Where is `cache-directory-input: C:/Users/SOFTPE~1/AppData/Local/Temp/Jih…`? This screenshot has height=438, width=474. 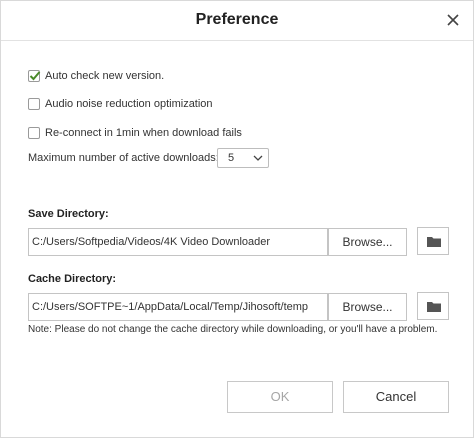 cache-directory-input: C:/Users/SOFTPE~1/AppData/Local/Temp/Jih… is located at coordinates (178, 307).